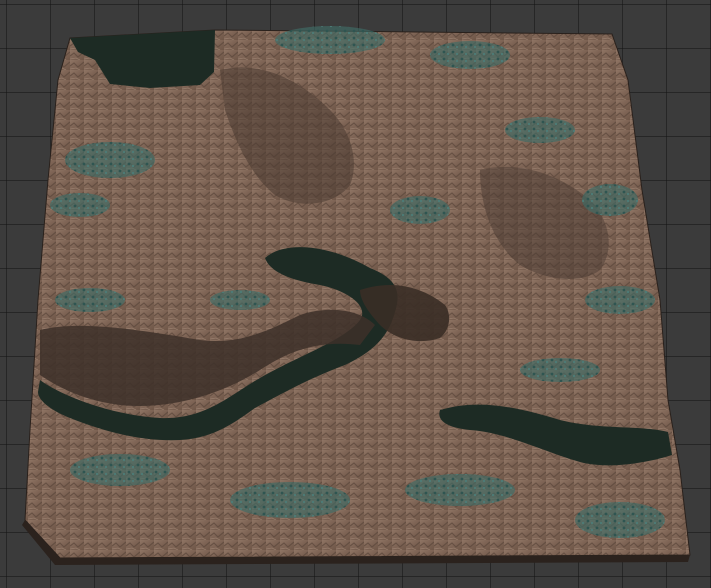  Describe the element at coordinates (355, 583) in the screenshot. I see `viewport-grid-footer` at that location.